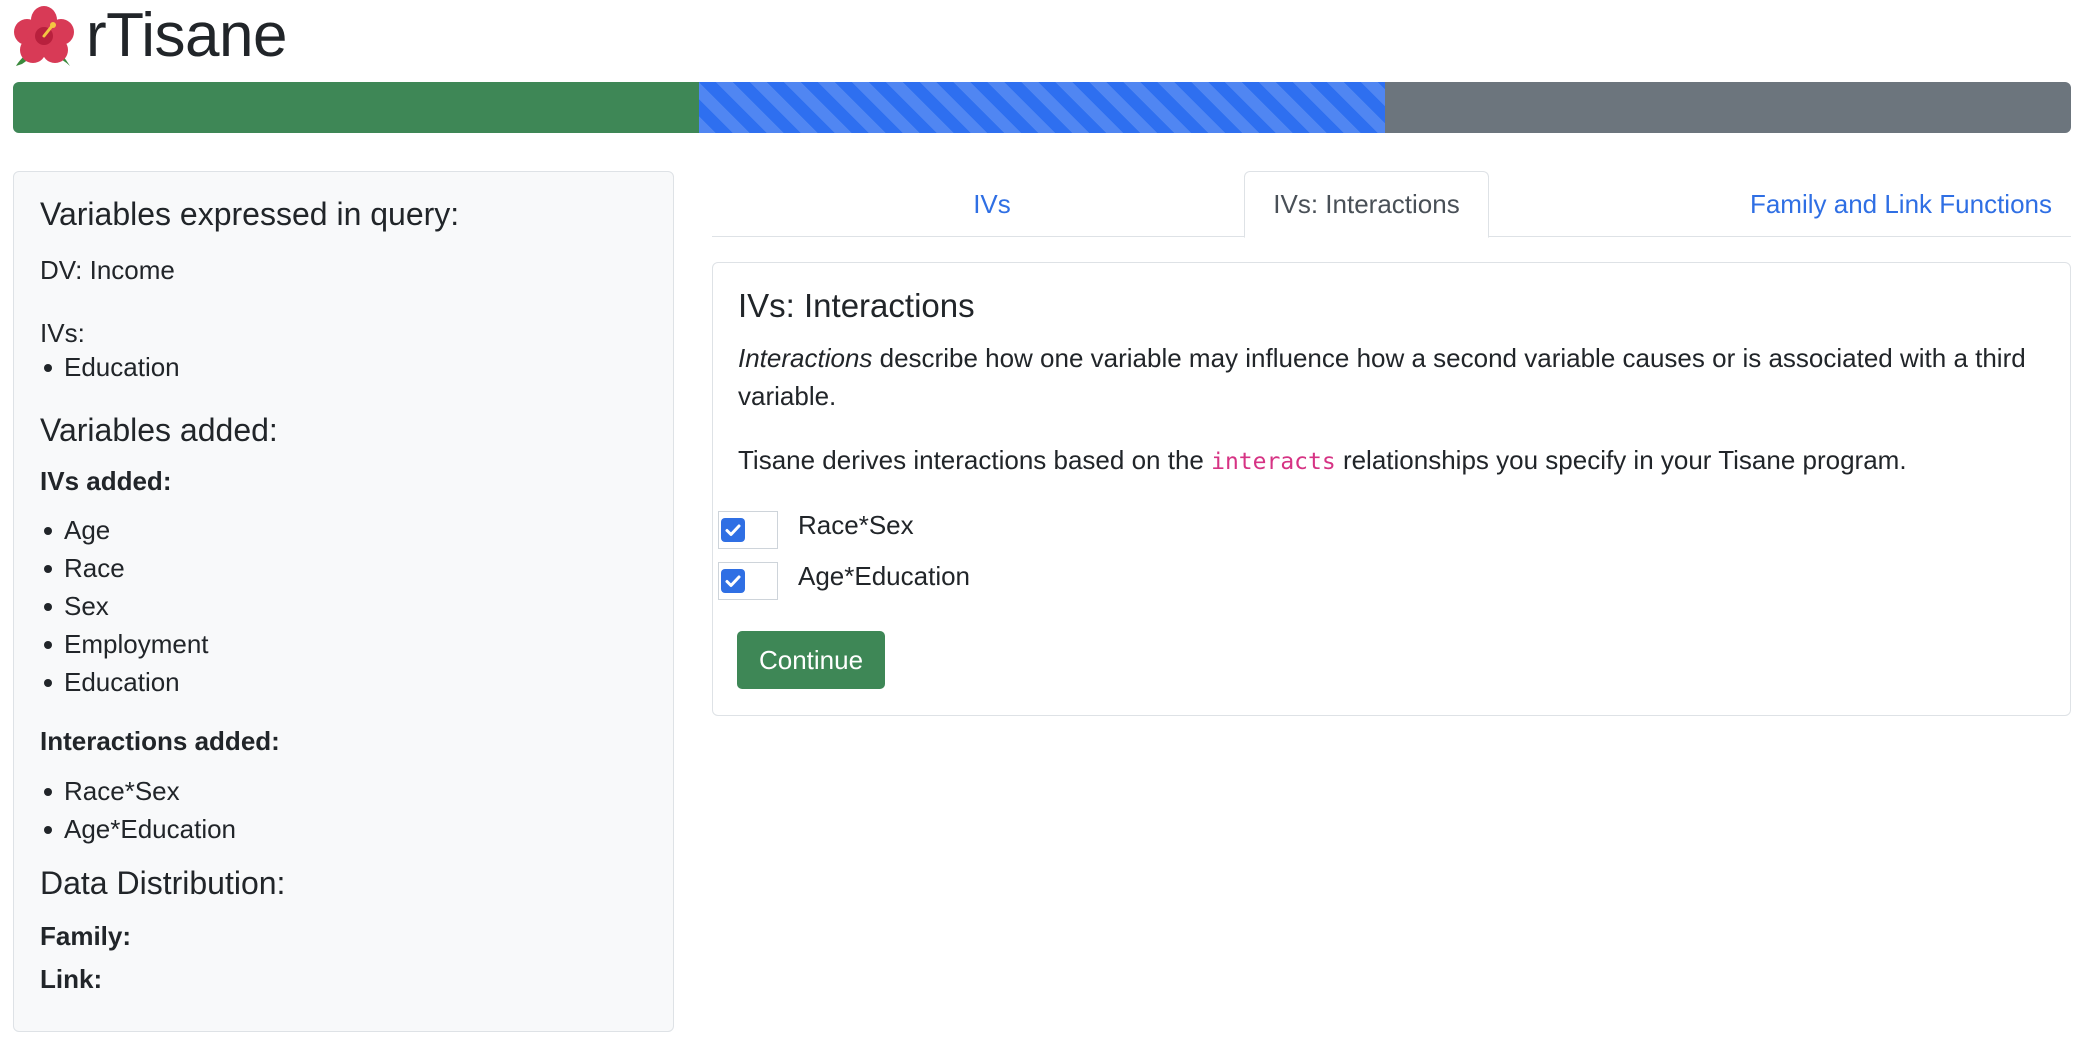 The height and width of the screenshot is (1043, 2077). I want to click on checkbox-race-sex, so click(748, 530).